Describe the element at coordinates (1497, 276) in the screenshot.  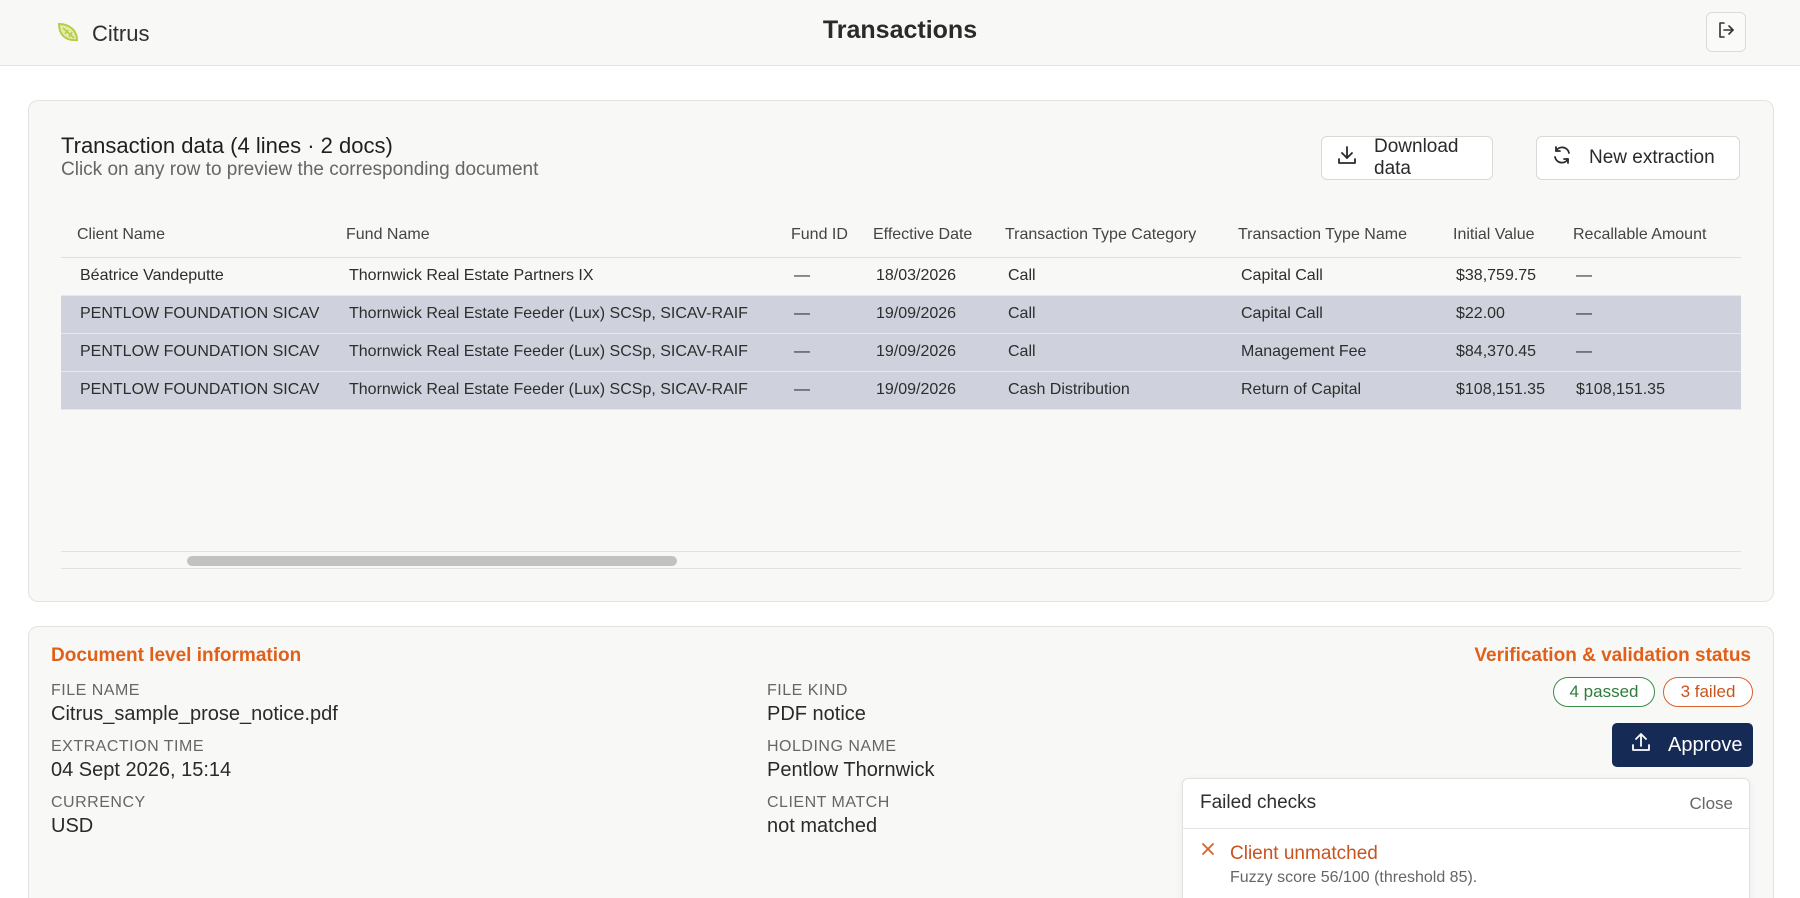
I see `cell-initial-value: $38,759.75` at that location.